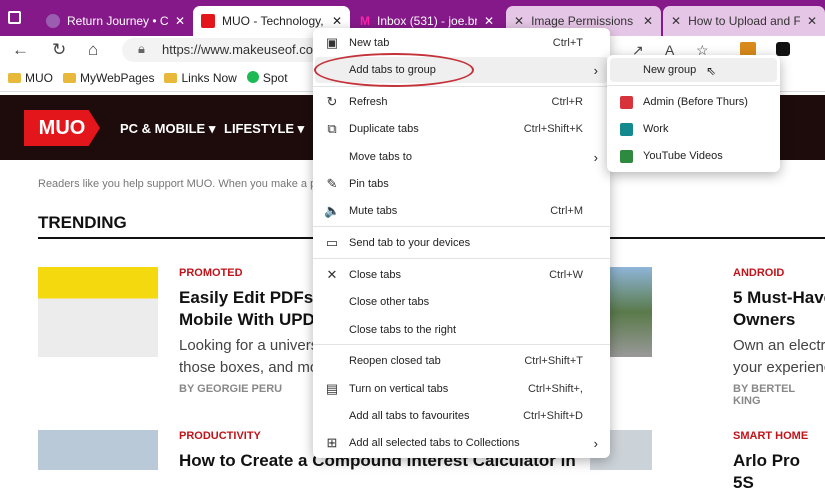 The width and height of the screenshot is (825, 494). What do you see at coordinates (410, 243) in the screenshot?
I see `menu-item-label: Send tab to your devices` at bounding box center [410, 243].